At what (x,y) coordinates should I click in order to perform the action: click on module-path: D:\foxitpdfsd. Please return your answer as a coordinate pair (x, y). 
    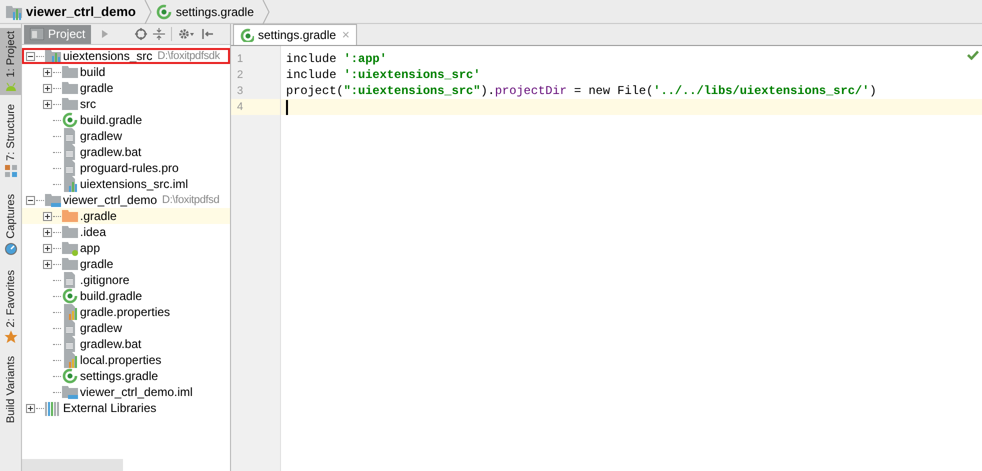
    Looking at the image, I should click on (191, 200).